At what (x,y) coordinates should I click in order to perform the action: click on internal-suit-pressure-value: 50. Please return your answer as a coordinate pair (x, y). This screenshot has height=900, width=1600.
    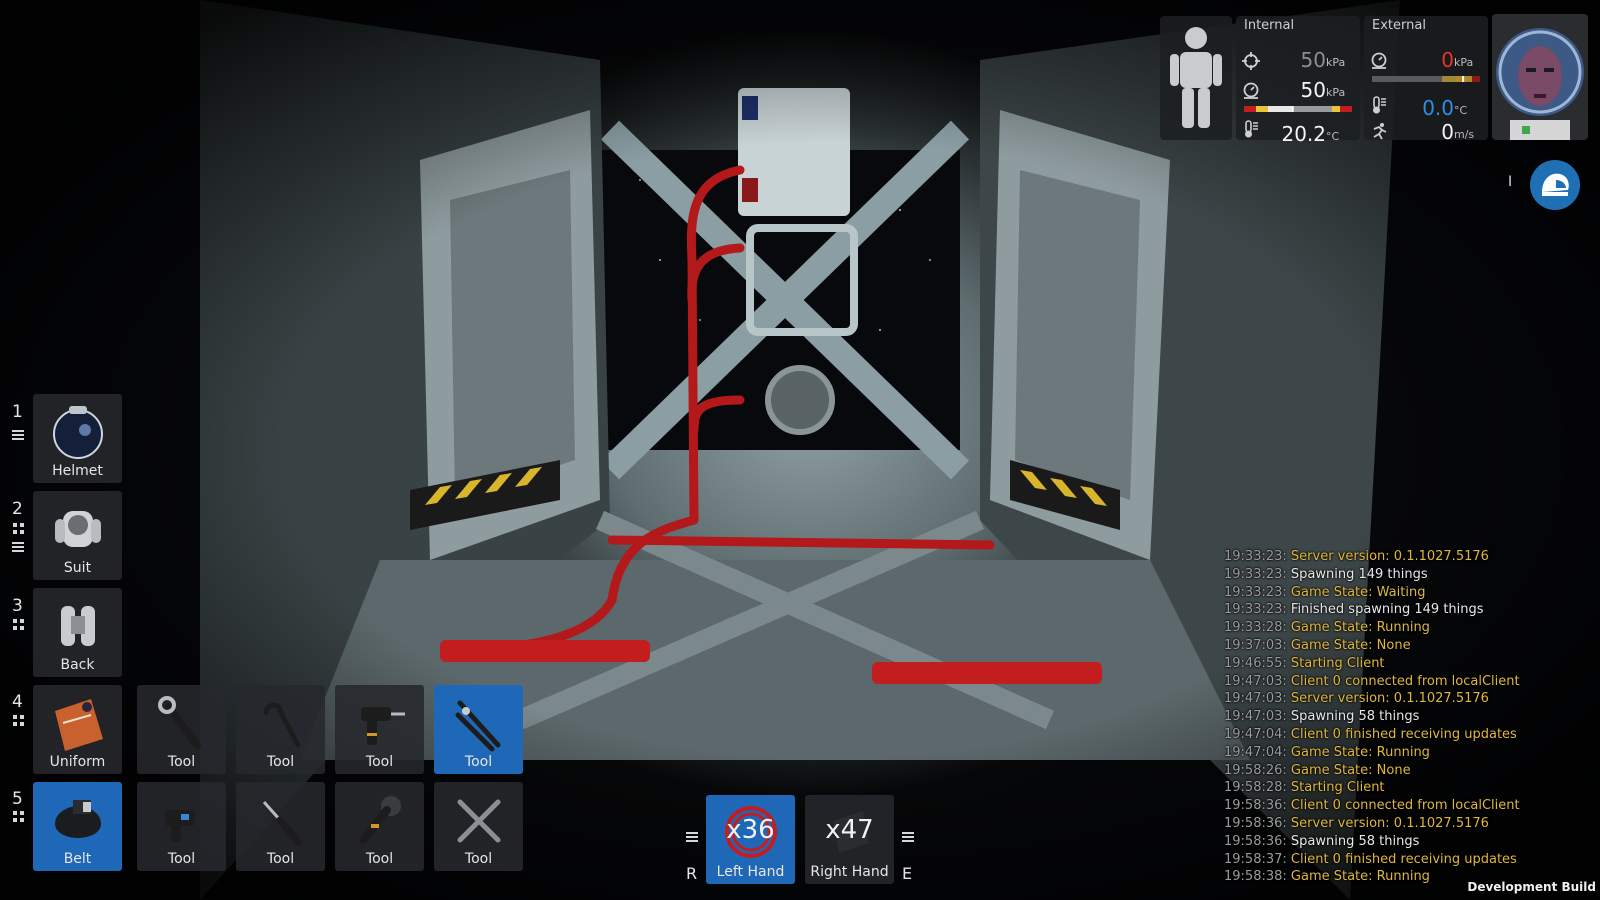
    Looking at the image, I should click on (1313, 90).